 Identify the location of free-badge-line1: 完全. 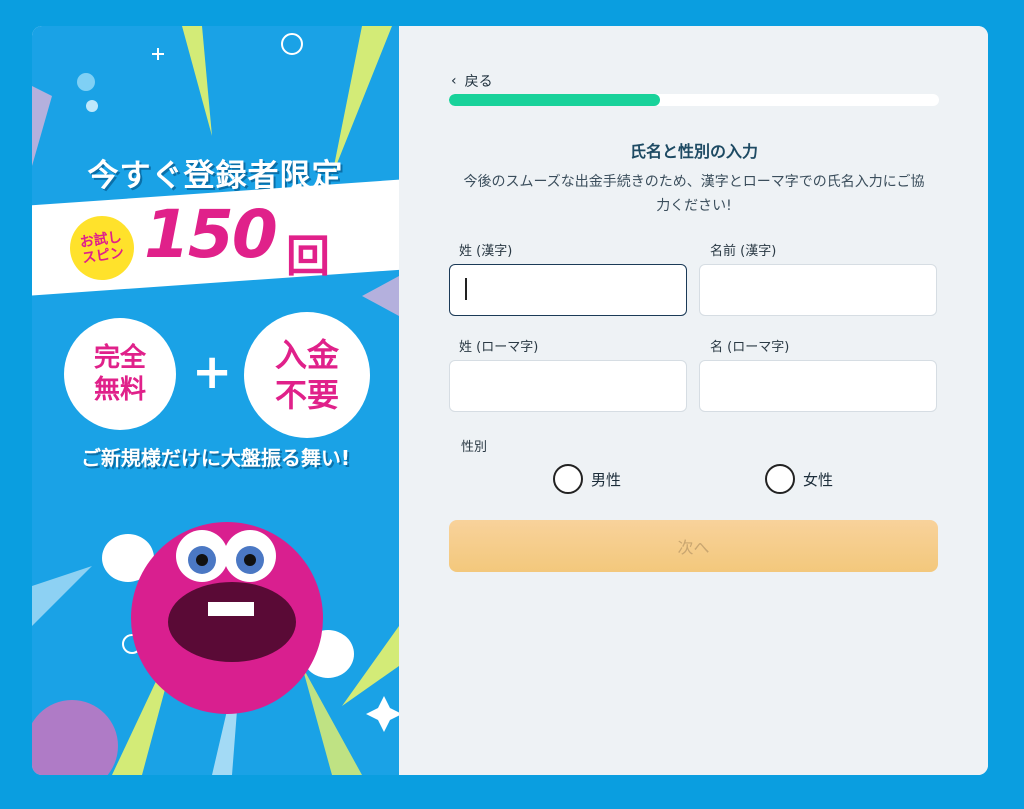
(119, 358).